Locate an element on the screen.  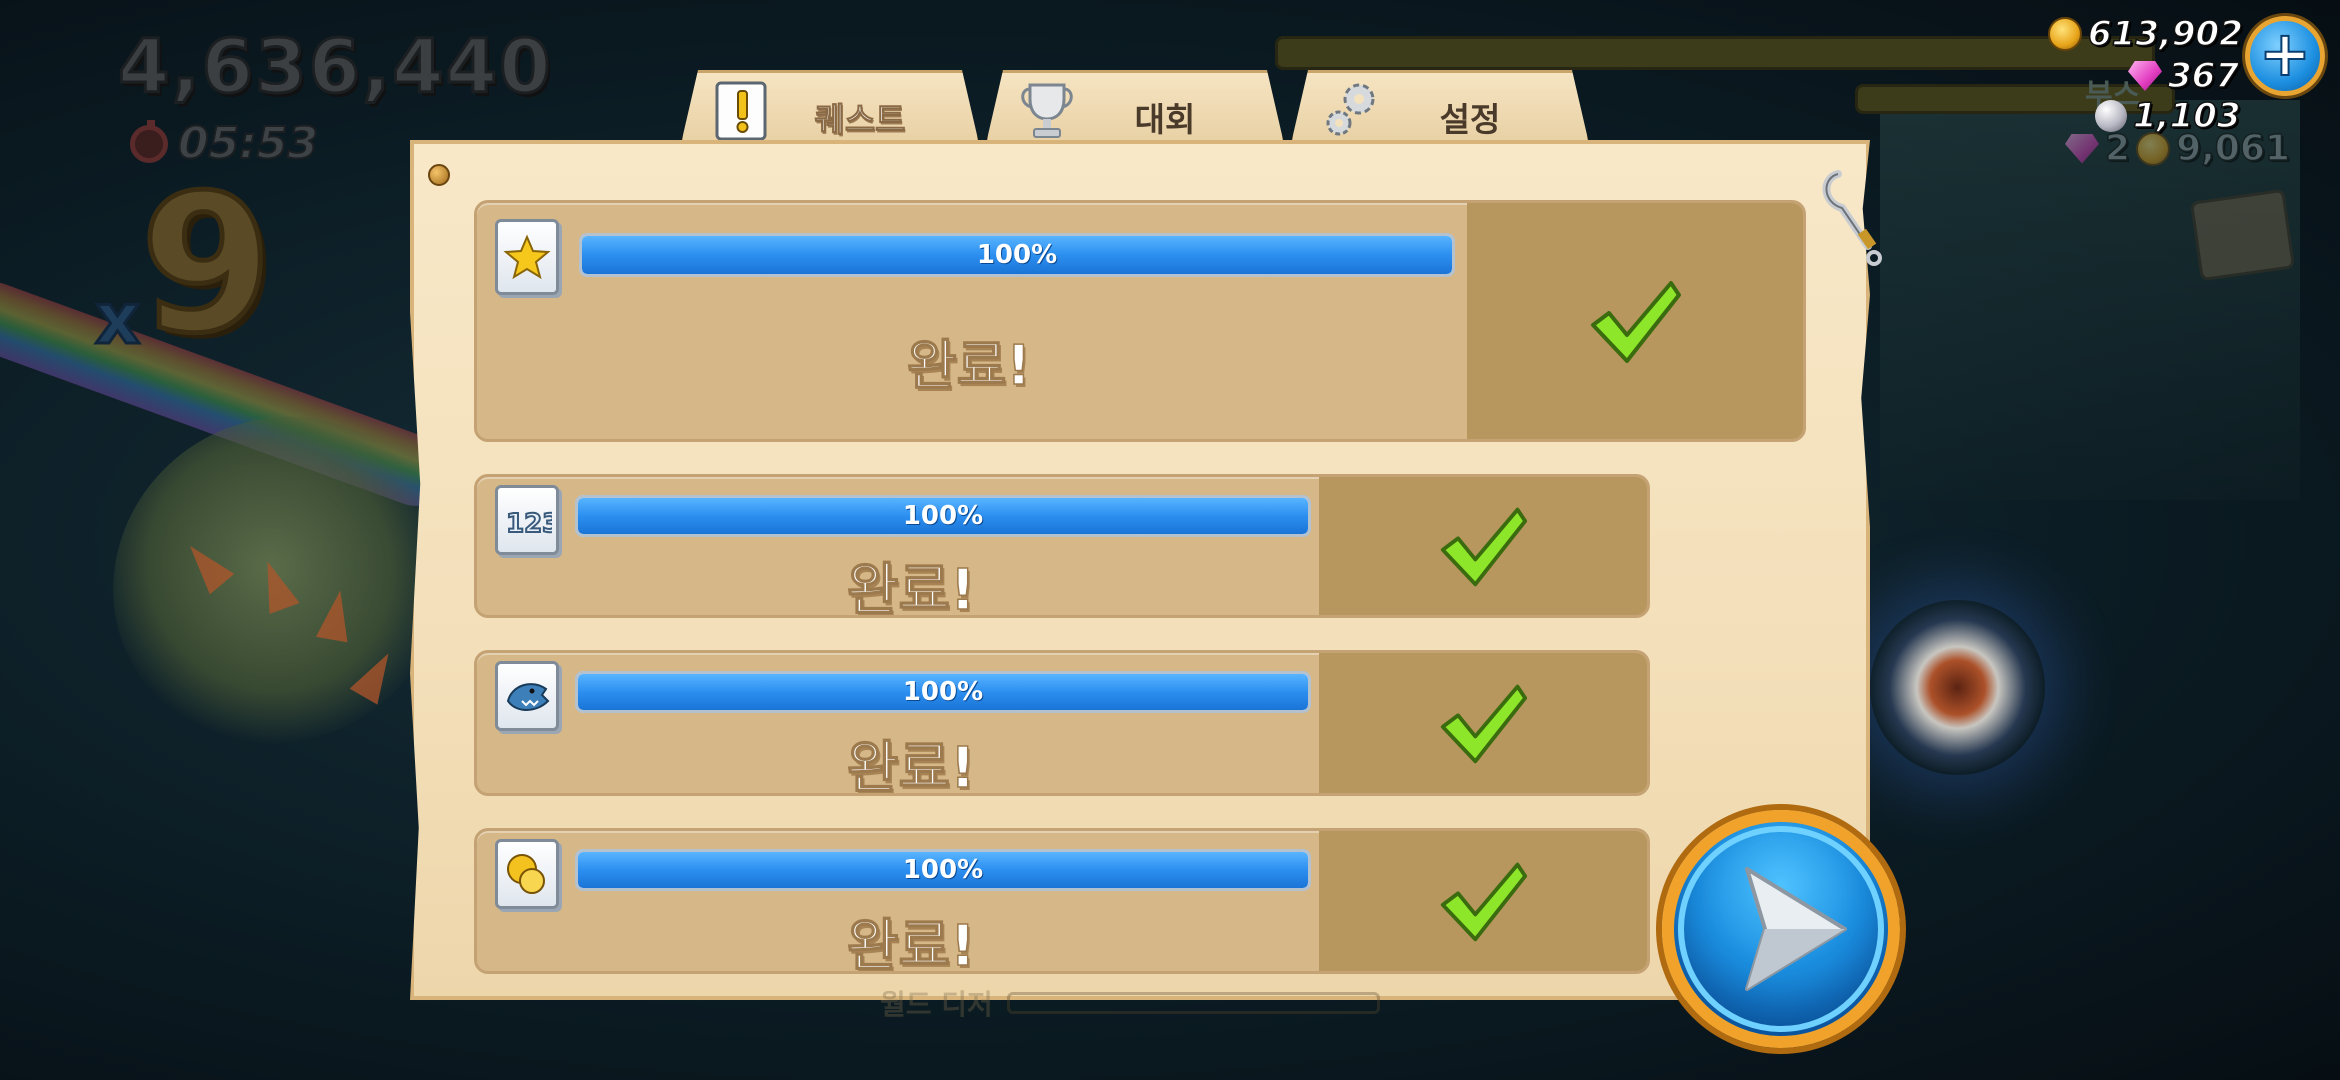
plus-icon: + is located at coordinates (2285, 53).